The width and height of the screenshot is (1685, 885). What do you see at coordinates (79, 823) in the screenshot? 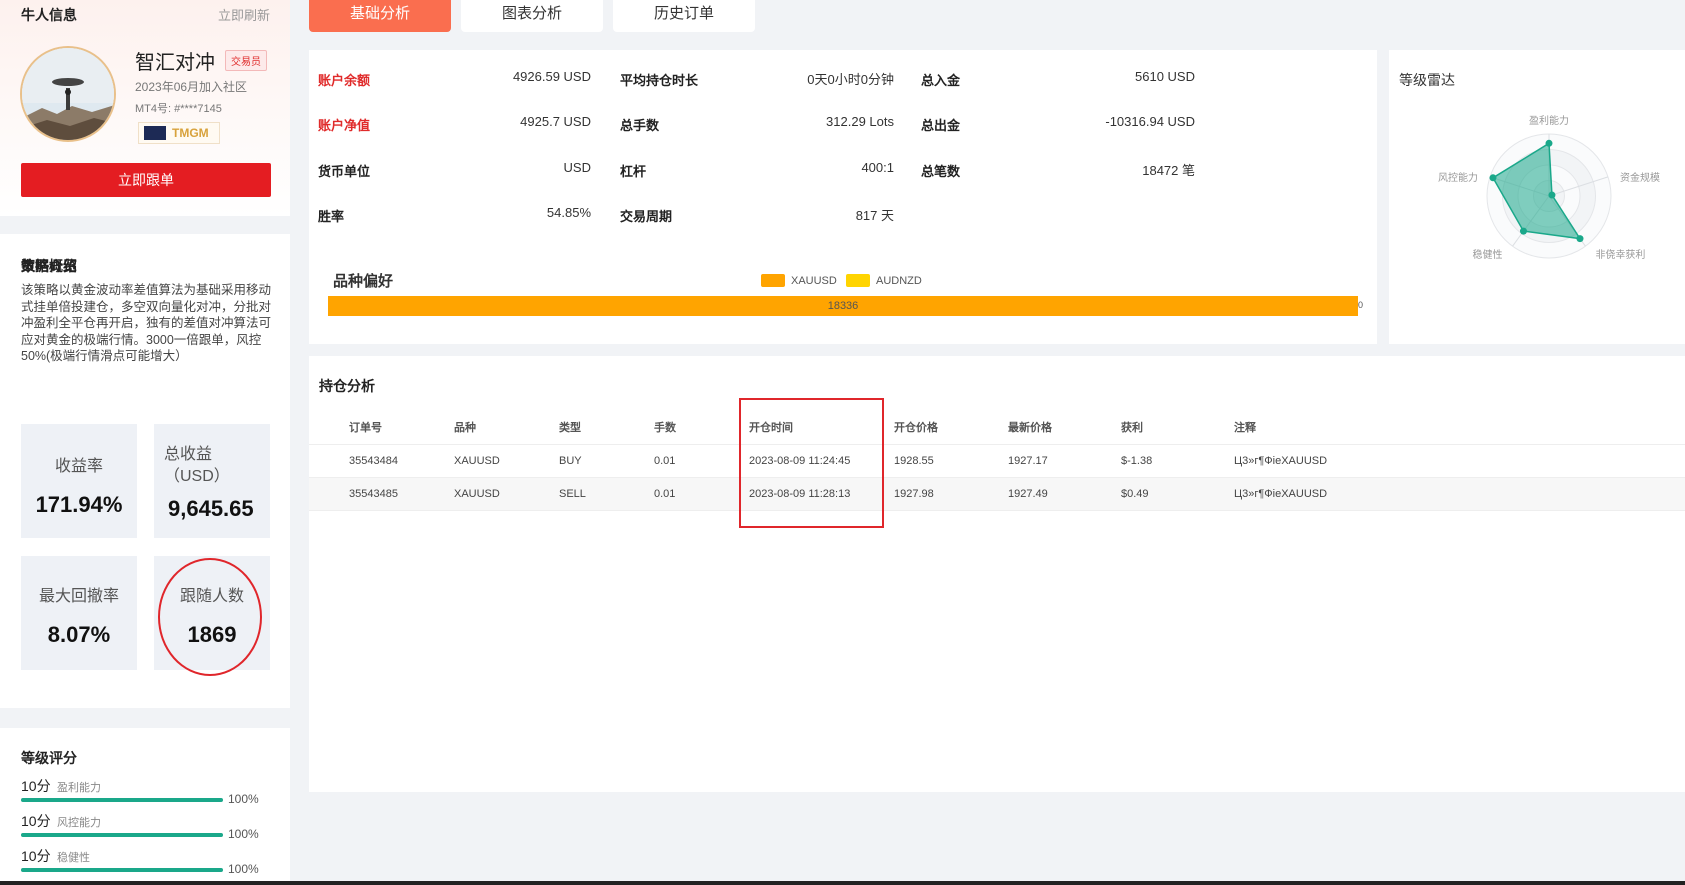
I see `rating-name: 风控能力` at bounding box center [79, 823].